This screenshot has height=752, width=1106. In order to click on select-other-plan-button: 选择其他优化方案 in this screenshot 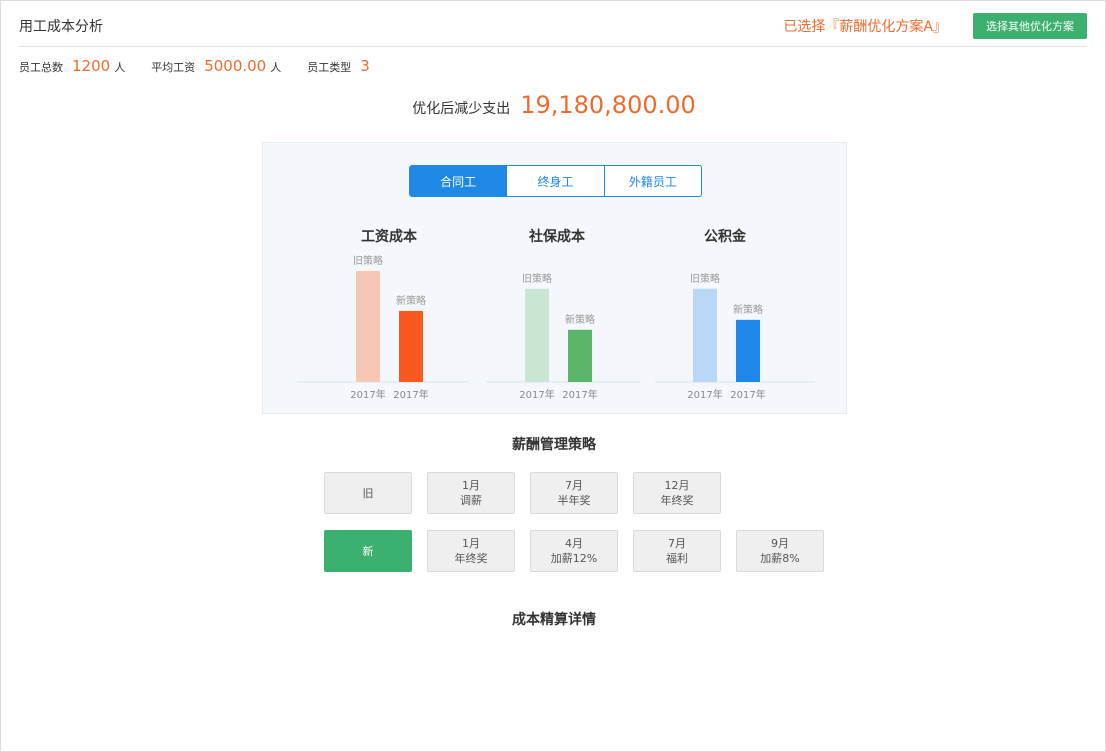, I will do `click(1030, 26)`.